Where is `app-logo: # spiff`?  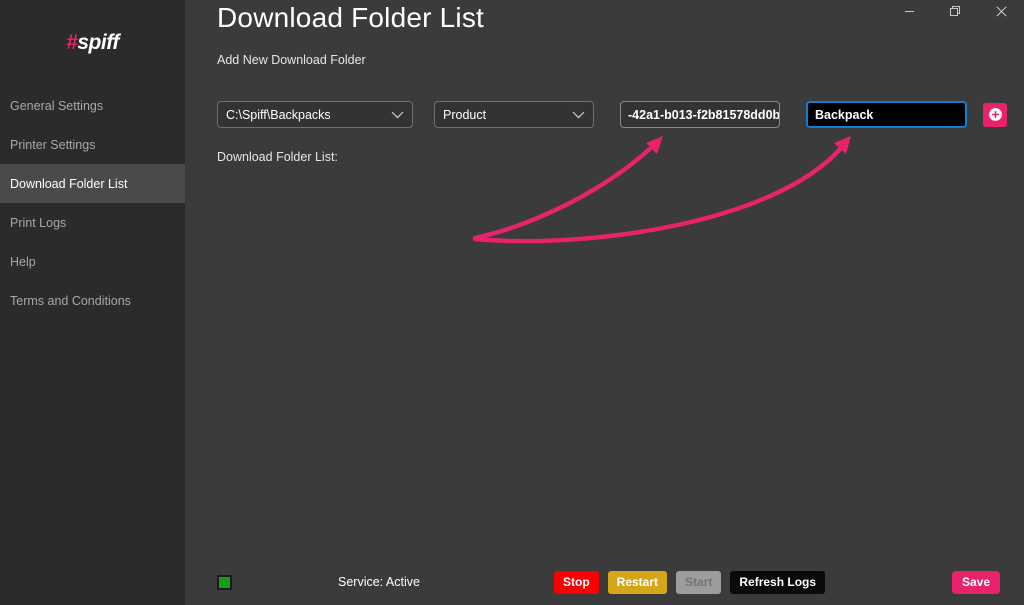
app-logo: # spiff is located at coordinates (92, 43).